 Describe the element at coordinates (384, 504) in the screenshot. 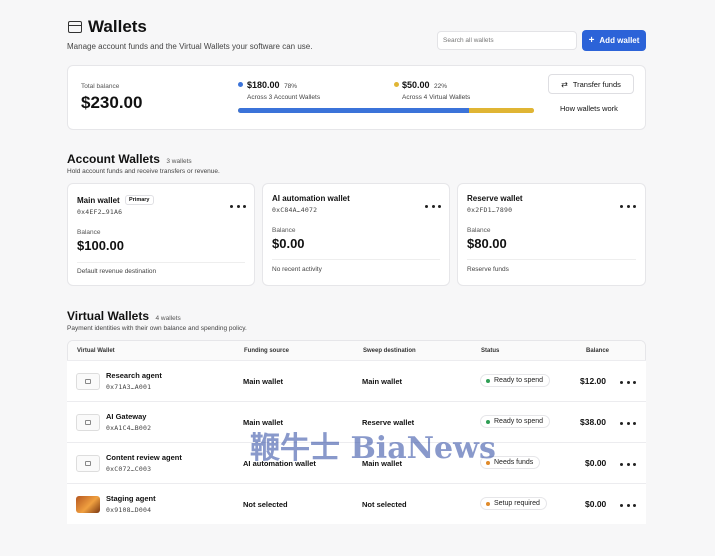

I see `row-sweep-destination: Not selected` at that location.